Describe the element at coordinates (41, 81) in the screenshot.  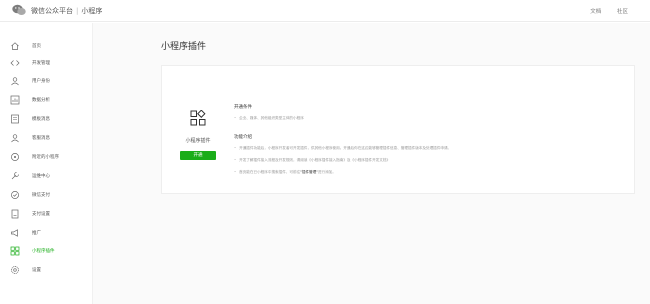
I see `sidebar-item-label: 用户身份` at that location.